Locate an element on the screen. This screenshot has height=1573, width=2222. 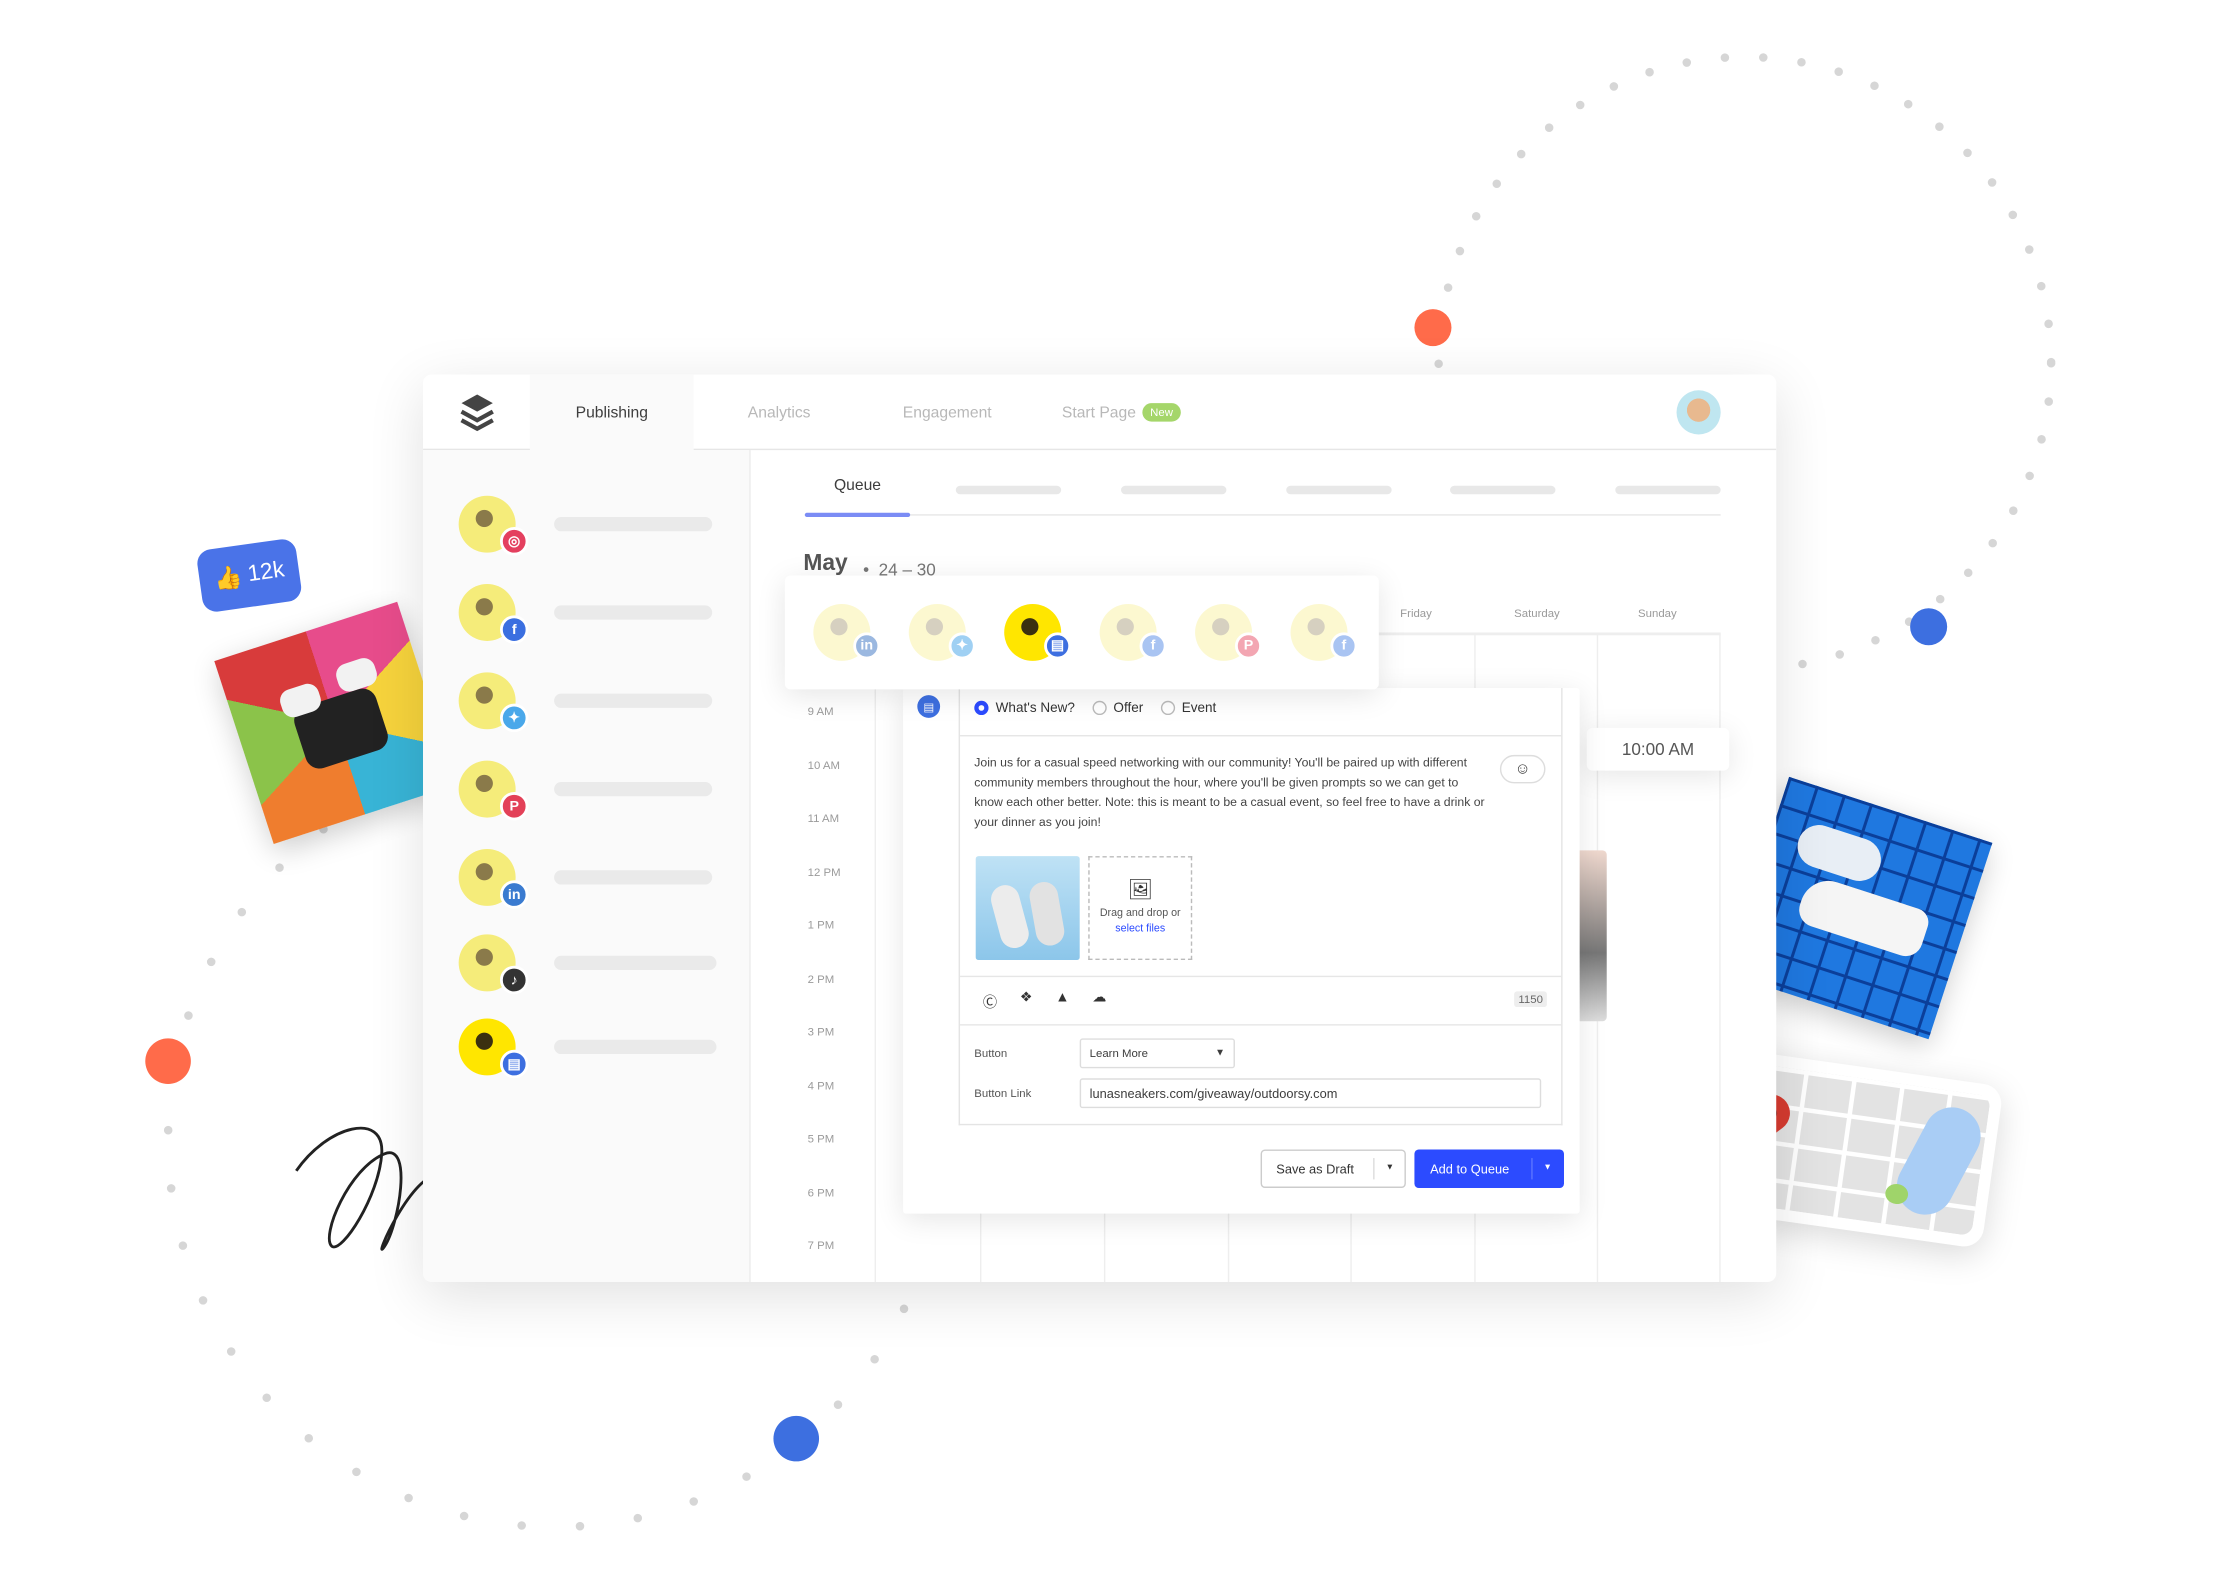
sidebar-channel-twitter: ✦ is located at coordinates (594, 703).